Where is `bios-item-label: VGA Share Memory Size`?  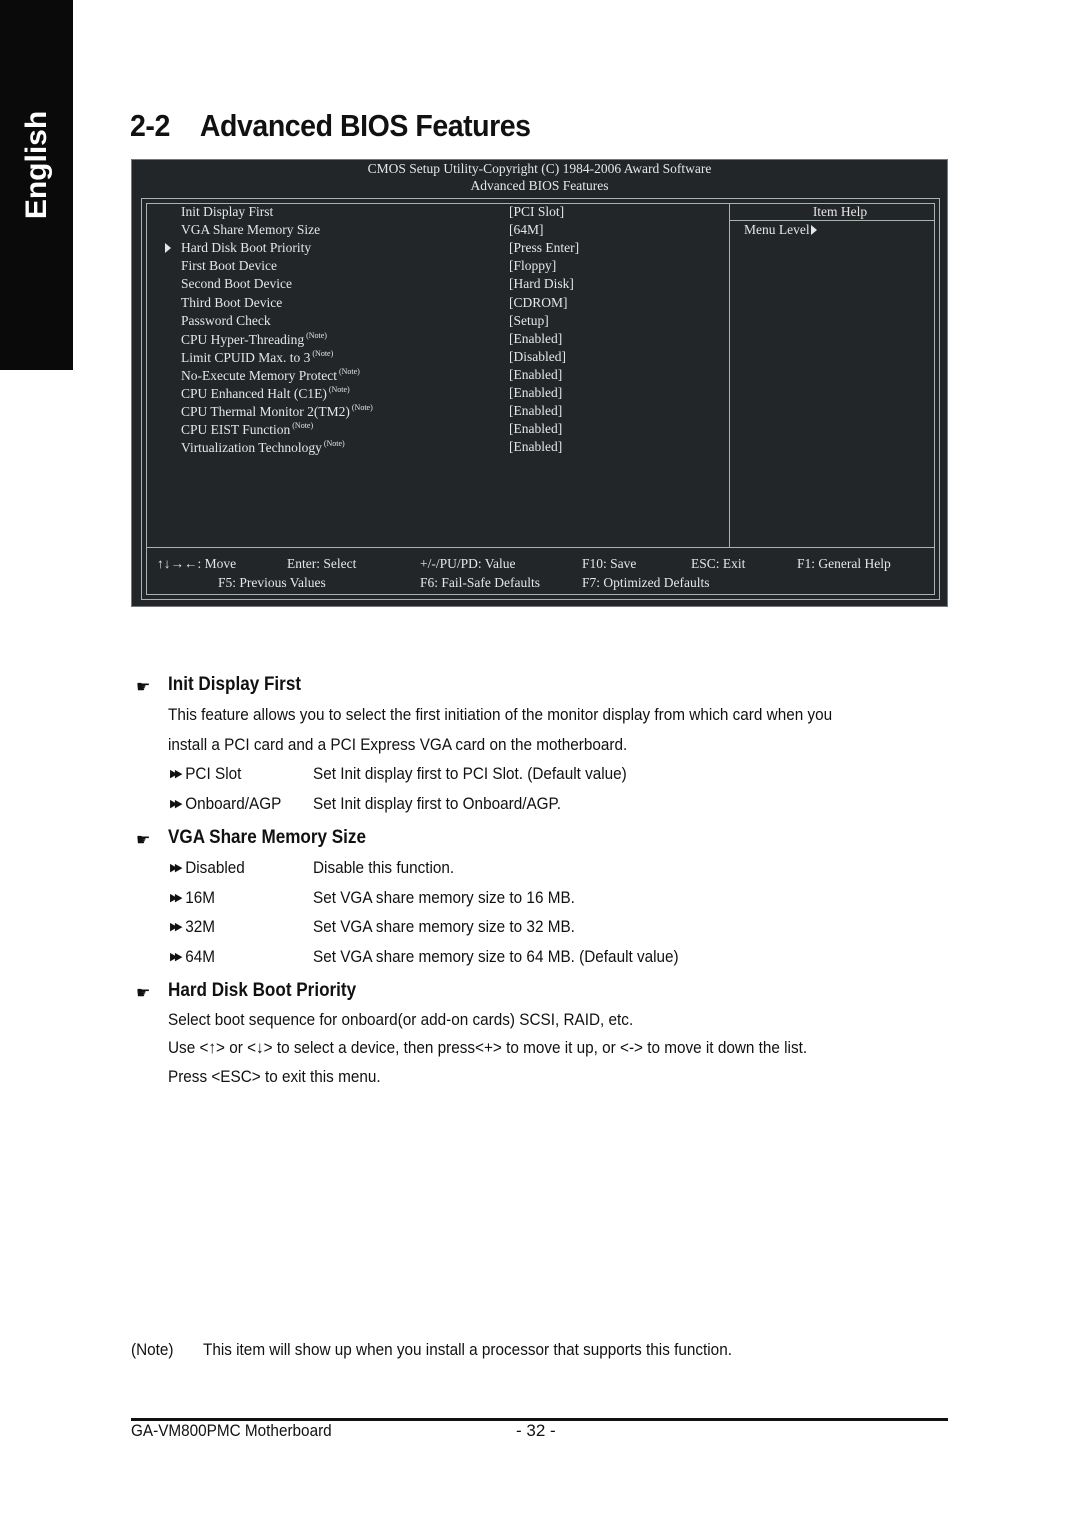 bios-item-label: VGA Share Memory Size is located at coordinates (250, 230).